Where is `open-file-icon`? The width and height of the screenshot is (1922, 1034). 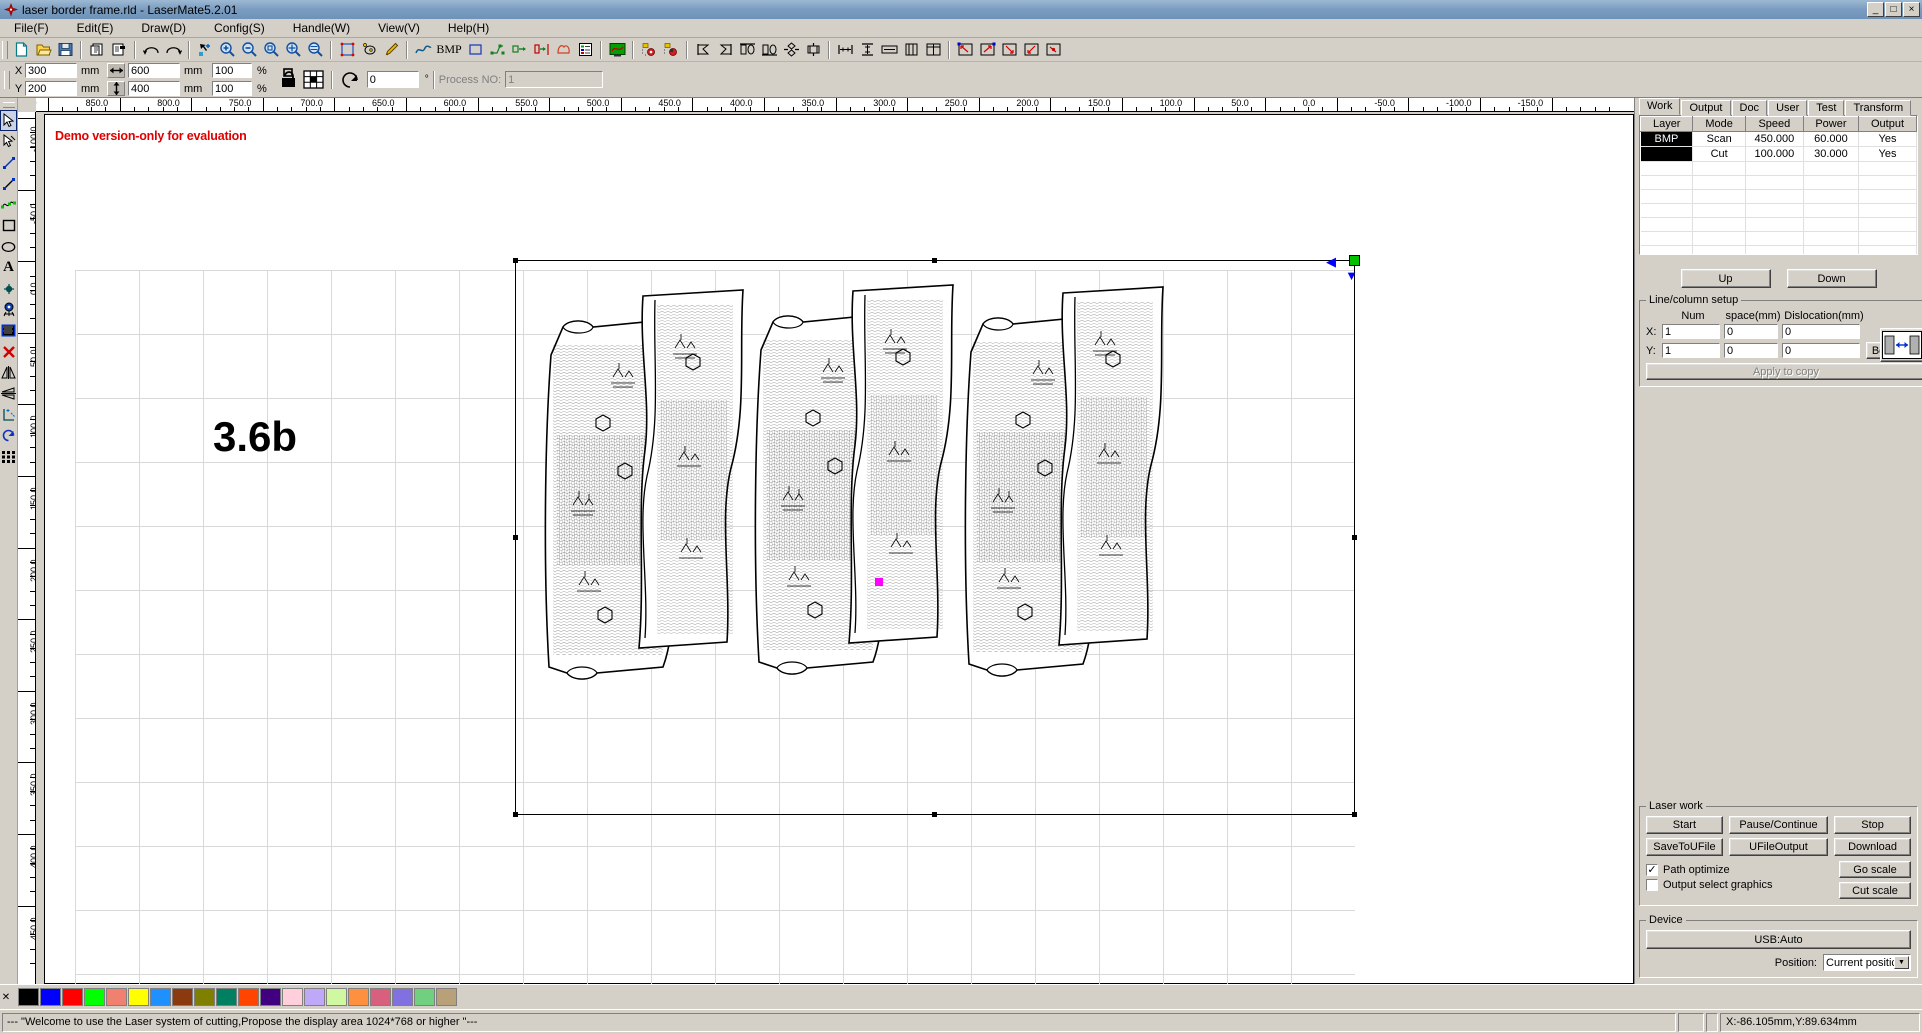
open-file-icon is located at coordinates (43, 49).